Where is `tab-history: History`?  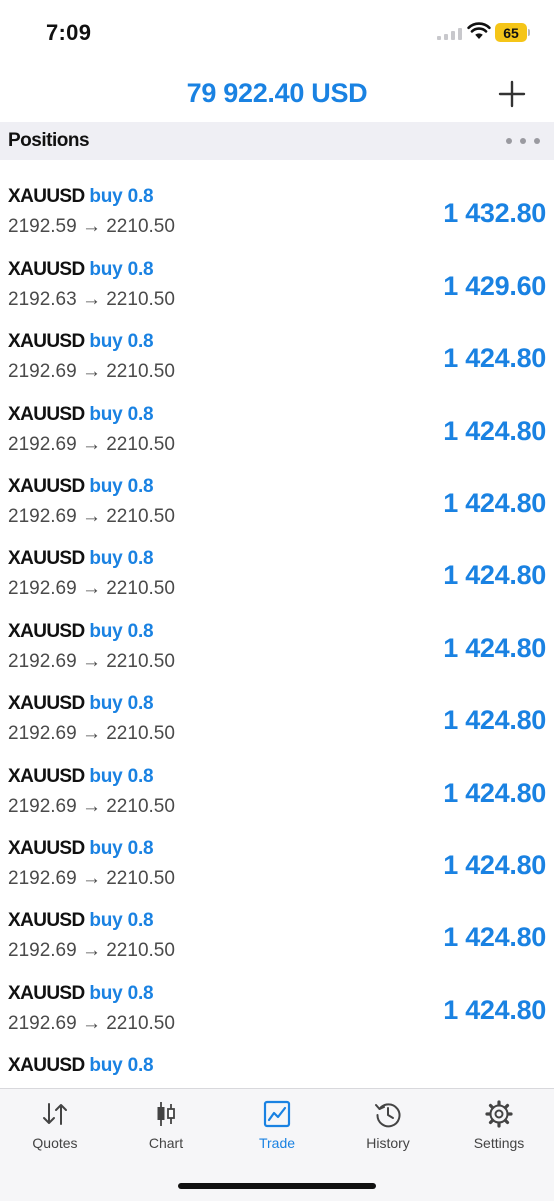 tab-history: History is located at coordinates (388, 1129).